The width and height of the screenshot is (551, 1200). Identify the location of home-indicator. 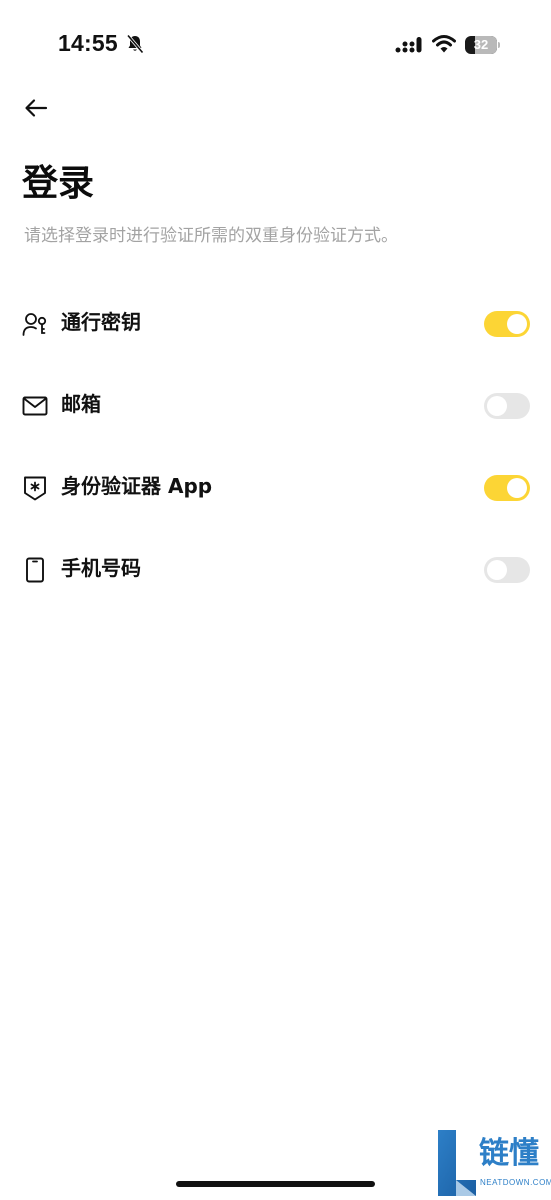
(275, 1184).